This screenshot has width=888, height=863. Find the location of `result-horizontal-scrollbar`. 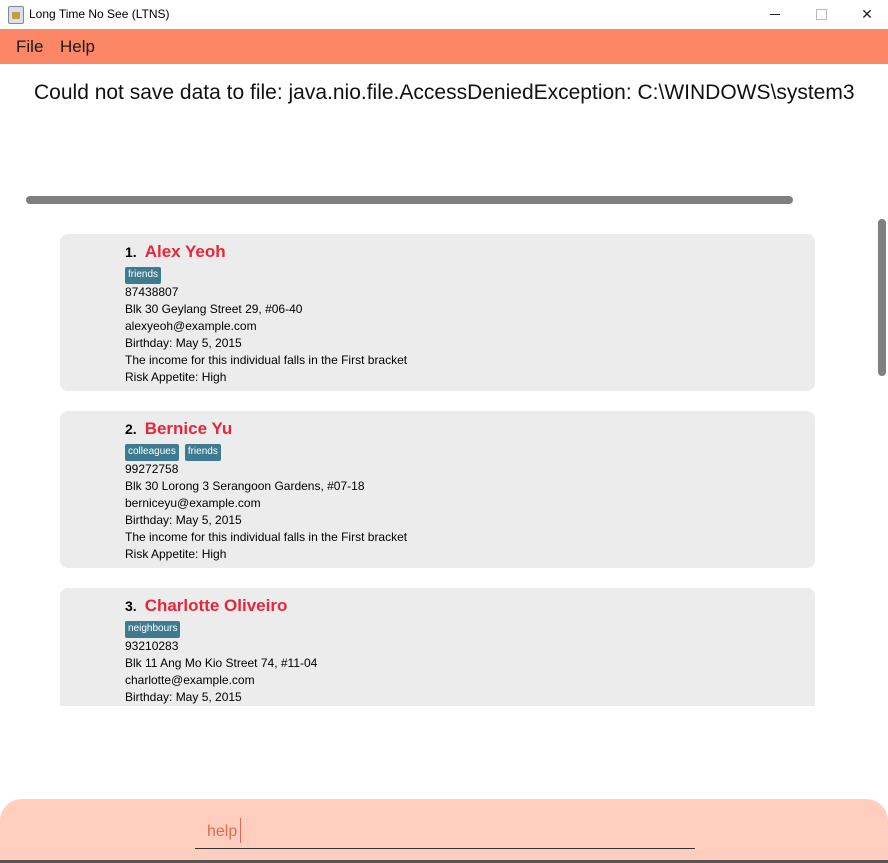

result-horizontal-scrollbar is located at coordinates (409, 200).